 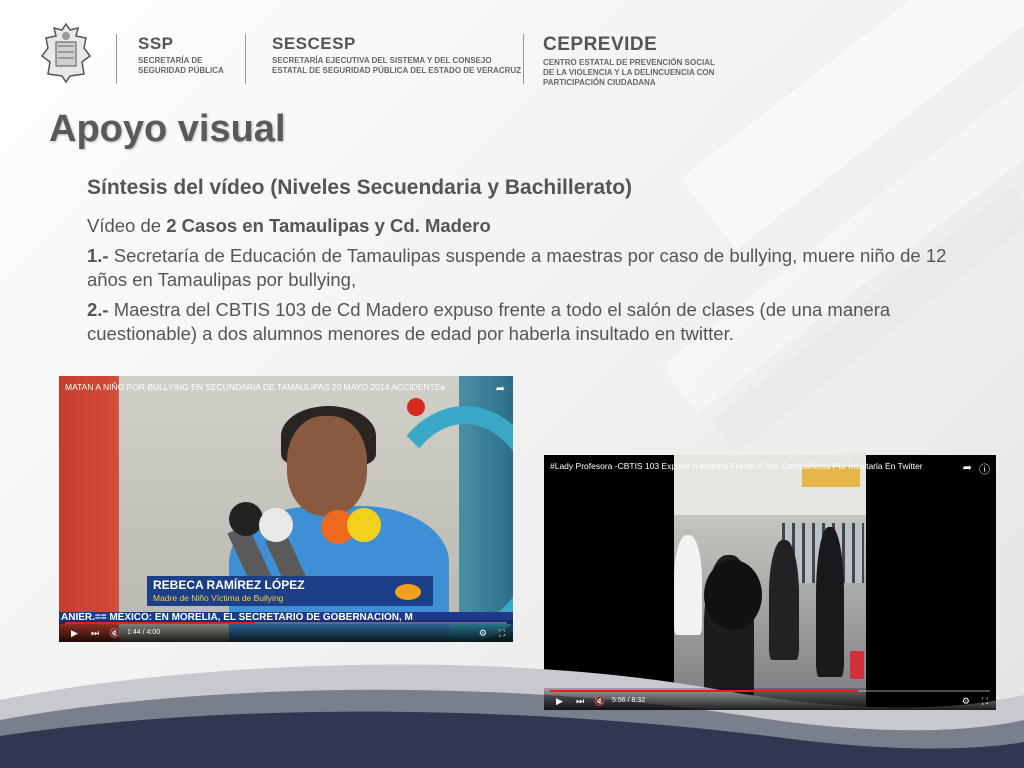 What do you see at coordinates (629, 700) in the screenshot?
I see `video-2-time: 5:56 / 8:32` at bounding box center [629, 700].